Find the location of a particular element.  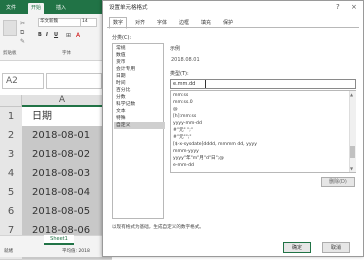

status-ready: 就绪 is located at coordinates (8, 251).